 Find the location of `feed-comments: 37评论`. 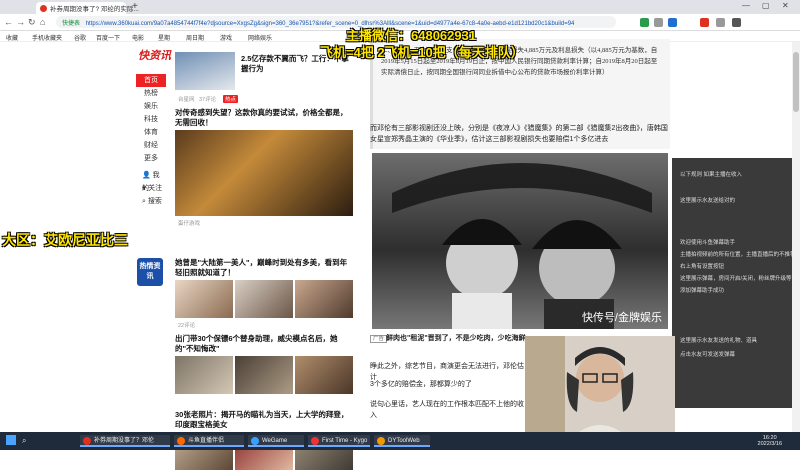

feed-comments: 37评论 is located at coordinates (208, 100).